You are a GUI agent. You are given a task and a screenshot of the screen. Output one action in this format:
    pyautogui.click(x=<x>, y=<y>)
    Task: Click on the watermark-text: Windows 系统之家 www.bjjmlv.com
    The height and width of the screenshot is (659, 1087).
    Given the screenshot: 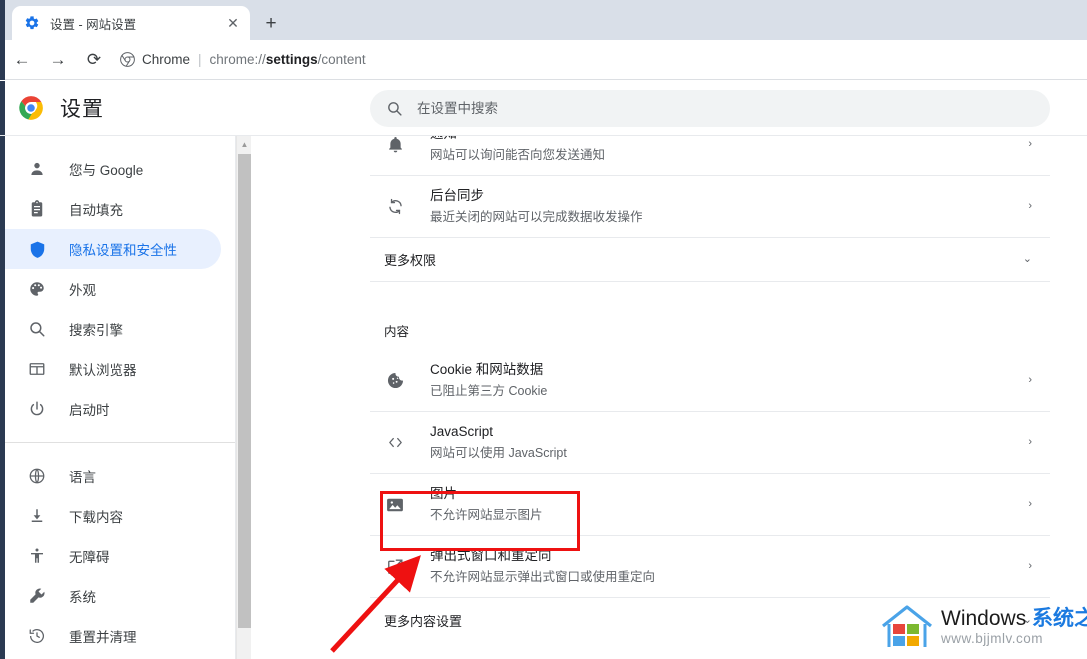 What is the action you would take?
    pyautogui.click(x=1014, y=626)
    